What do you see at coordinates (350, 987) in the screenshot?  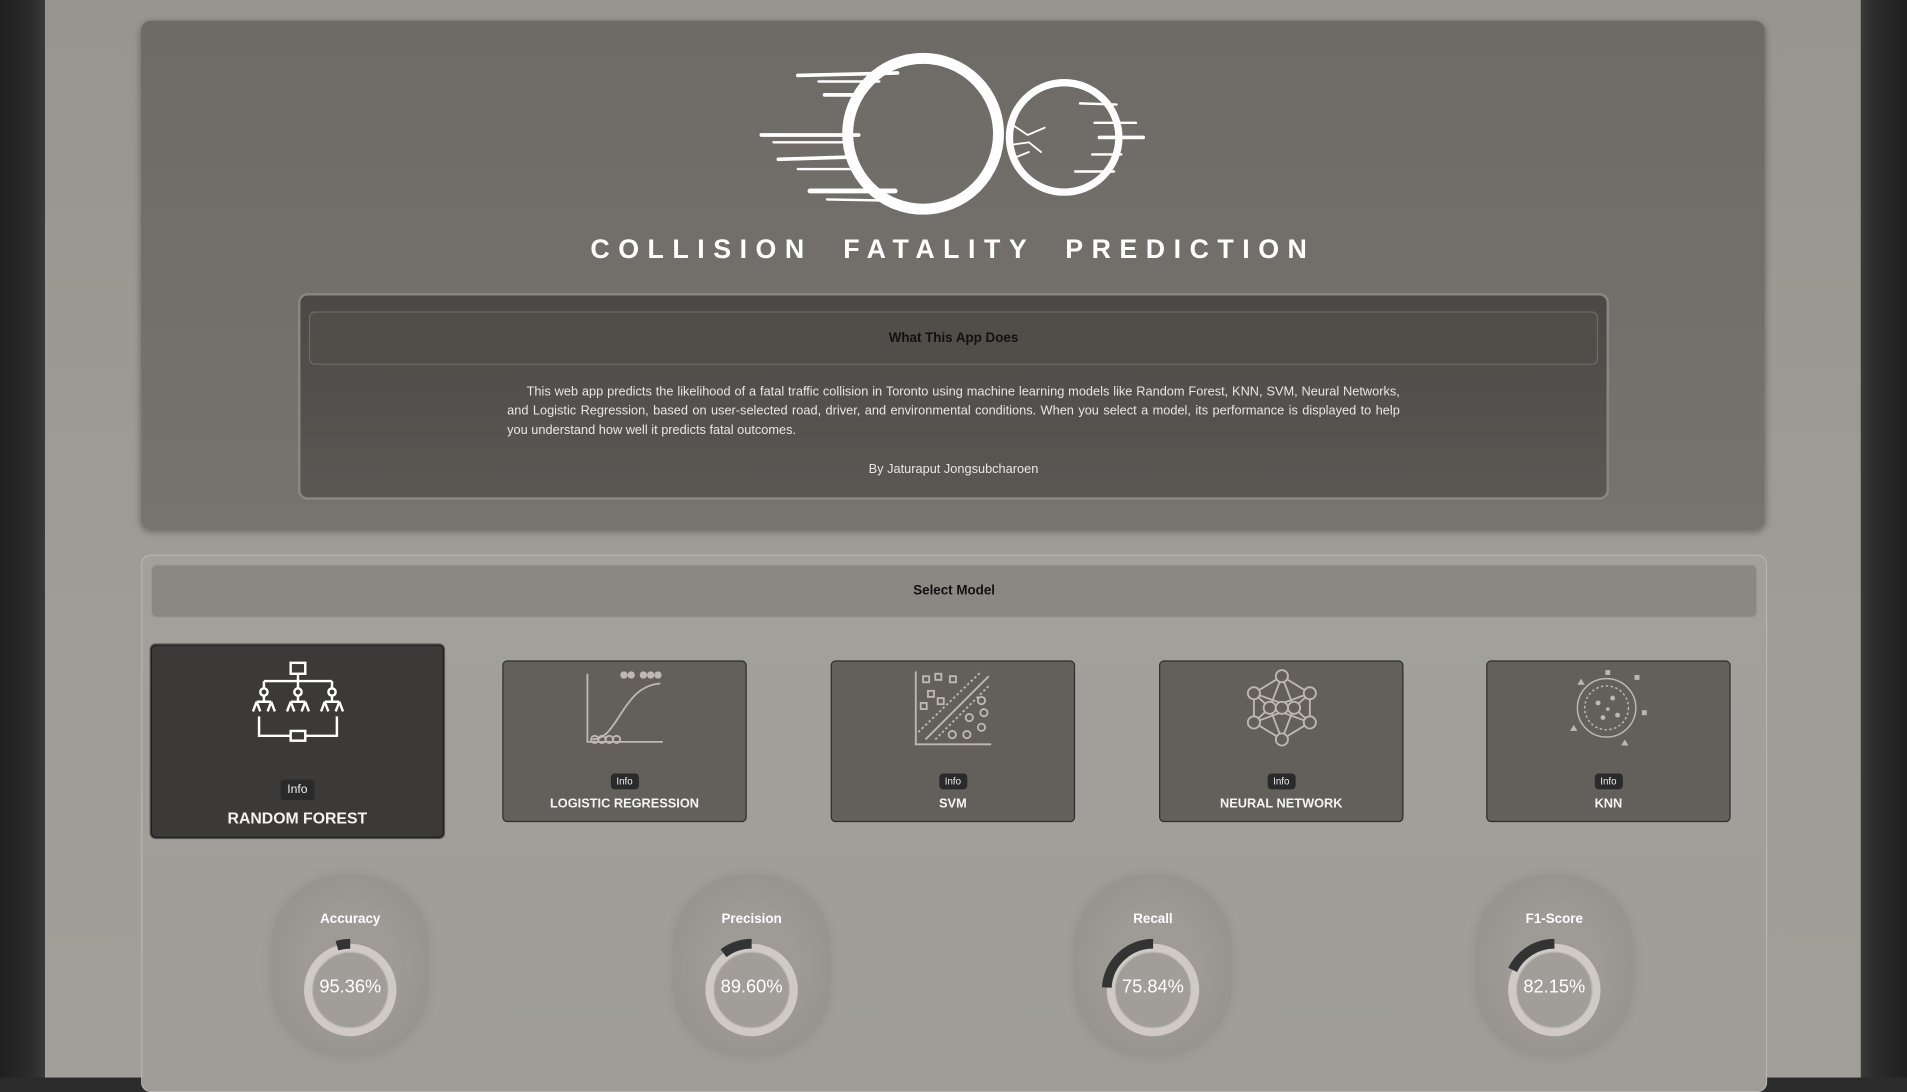 I see `metric-value: 95.36%` at bounding box center [350, 987].